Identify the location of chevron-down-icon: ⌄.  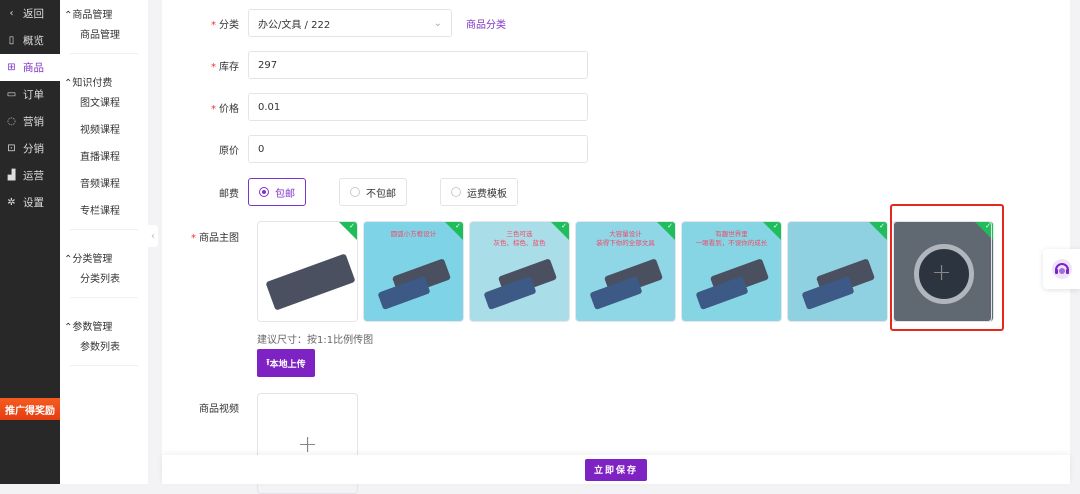
(437, 23).